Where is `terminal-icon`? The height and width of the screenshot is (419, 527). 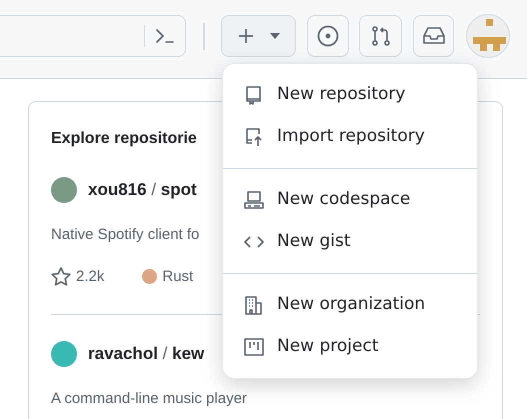
terminal-icon is located at coordinates (165, 36).